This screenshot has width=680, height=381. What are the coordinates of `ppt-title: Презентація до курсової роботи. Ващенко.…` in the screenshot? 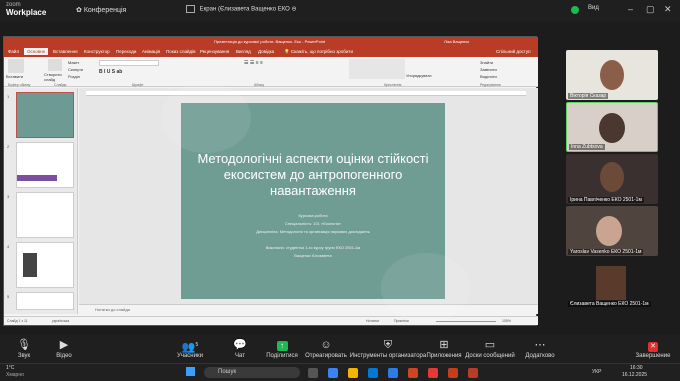 It's located at (270, 41).